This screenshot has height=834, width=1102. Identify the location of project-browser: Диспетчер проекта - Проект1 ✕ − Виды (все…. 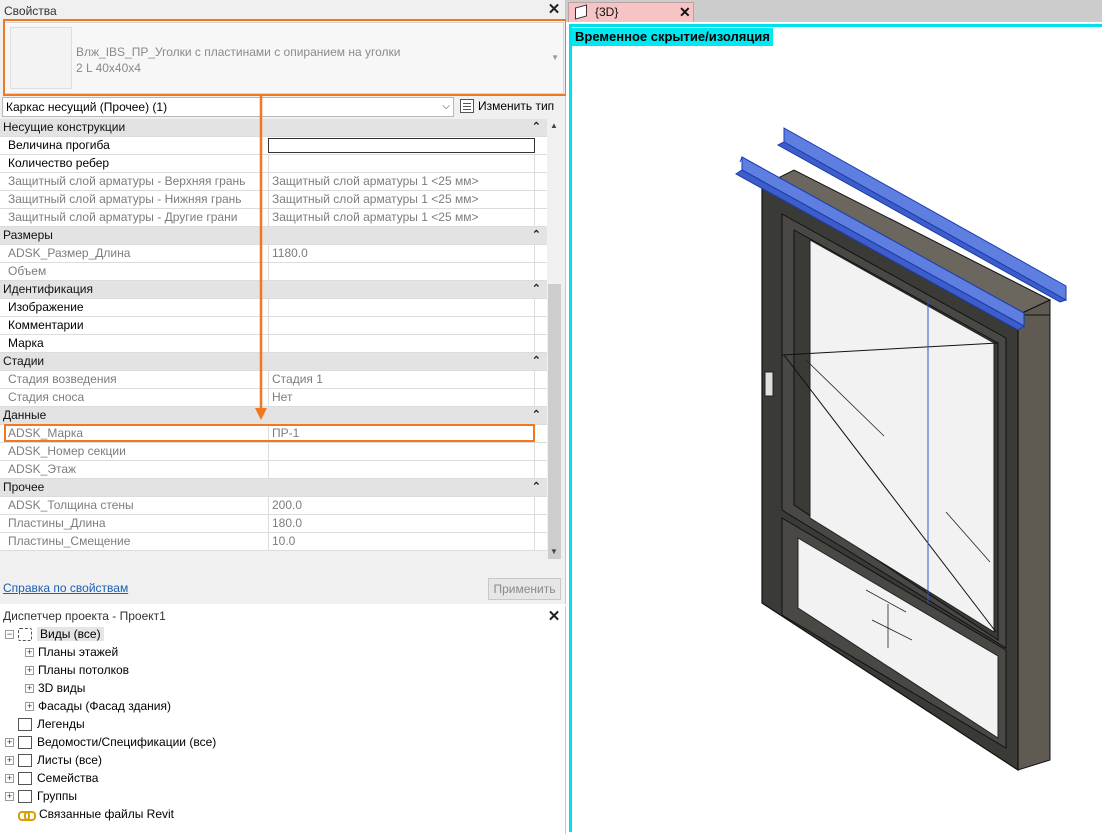
(283, 720).